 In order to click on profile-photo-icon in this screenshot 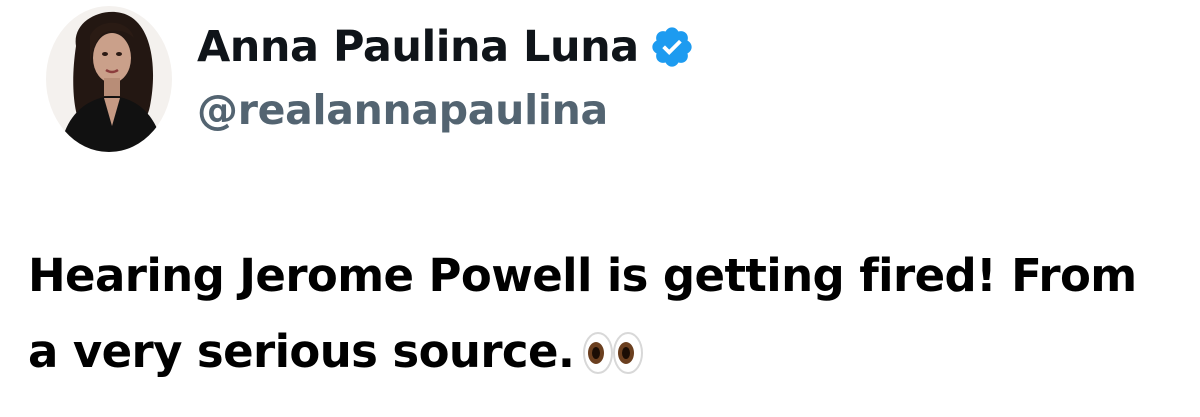, I will do `click(109, 79)`.